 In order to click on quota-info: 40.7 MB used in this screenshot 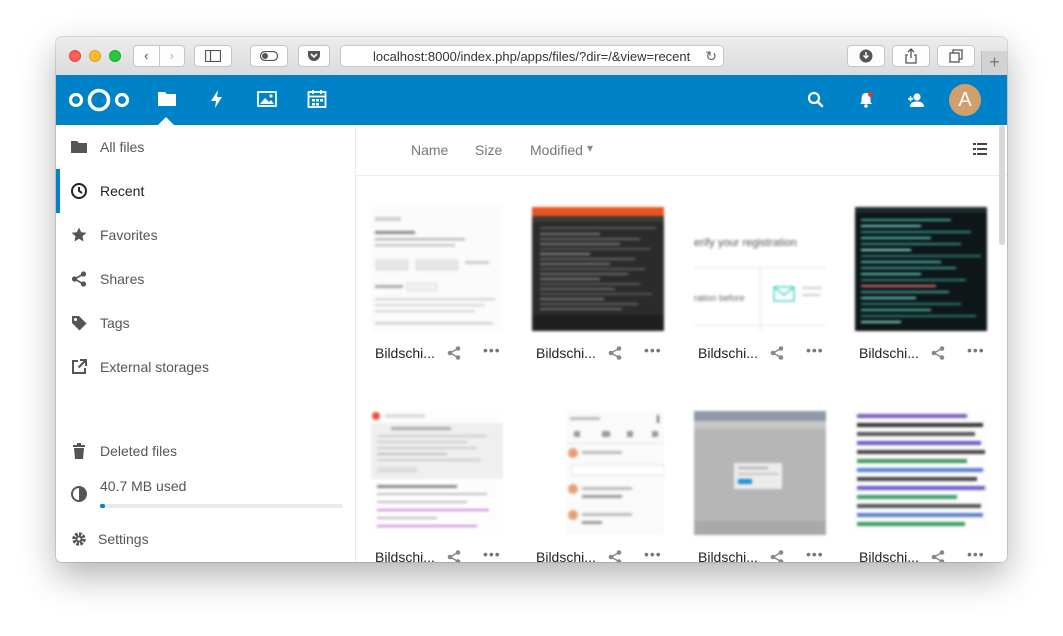, I will do `click(205, 488)`.